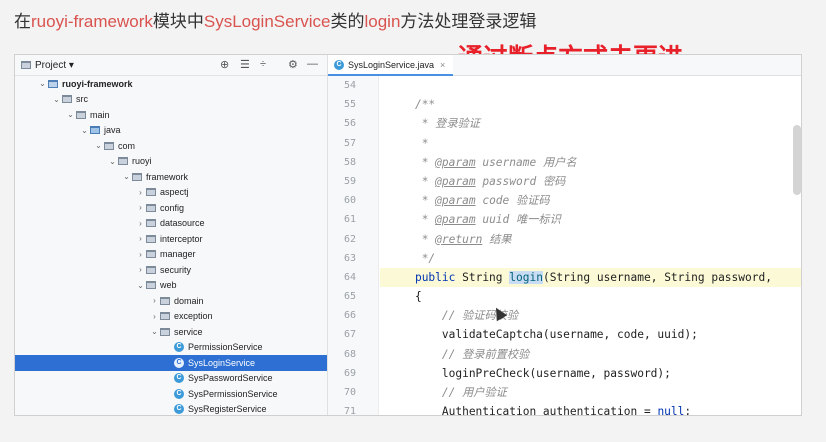  What do you see at coordinates (188, 331) in the screenshot?
I see `tree-item-label: service` at bounding box center [188, 331].